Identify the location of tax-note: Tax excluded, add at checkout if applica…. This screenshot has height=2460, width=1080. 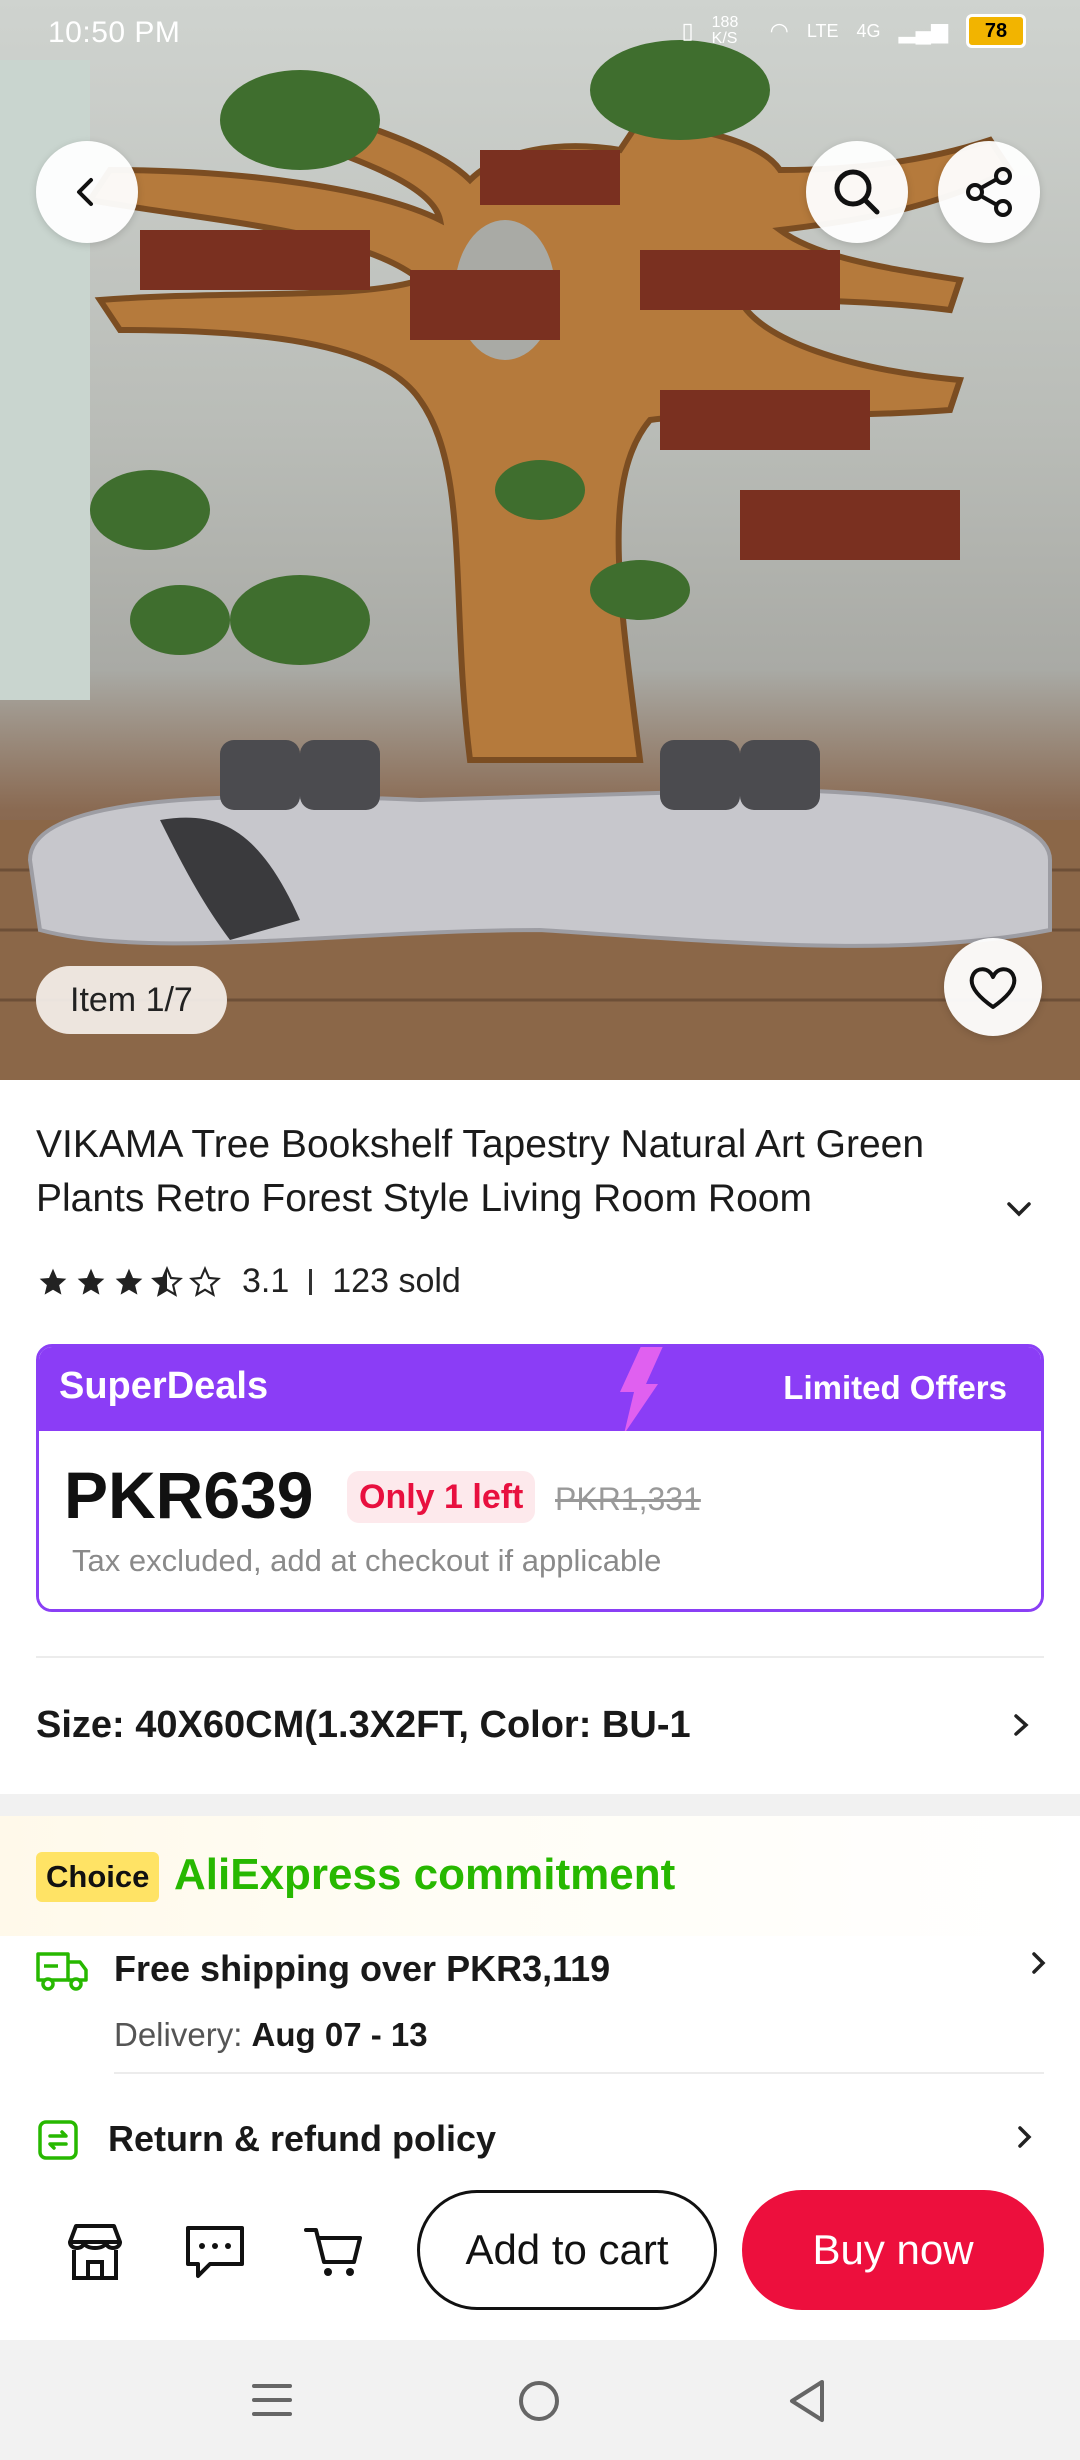
(367, 1560).